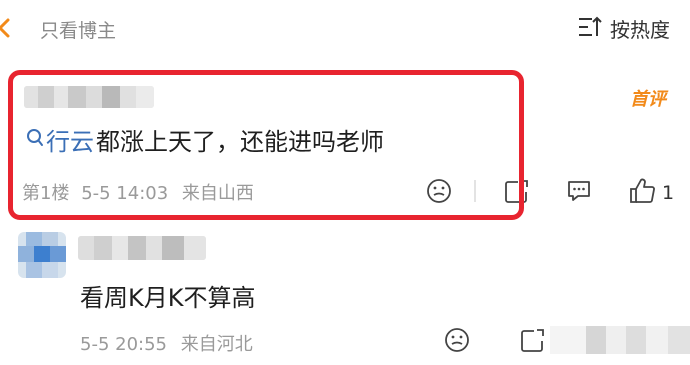  Describe the element at coordinates (457, 340) in the screenshot. I see `emoji-icon` at that location.